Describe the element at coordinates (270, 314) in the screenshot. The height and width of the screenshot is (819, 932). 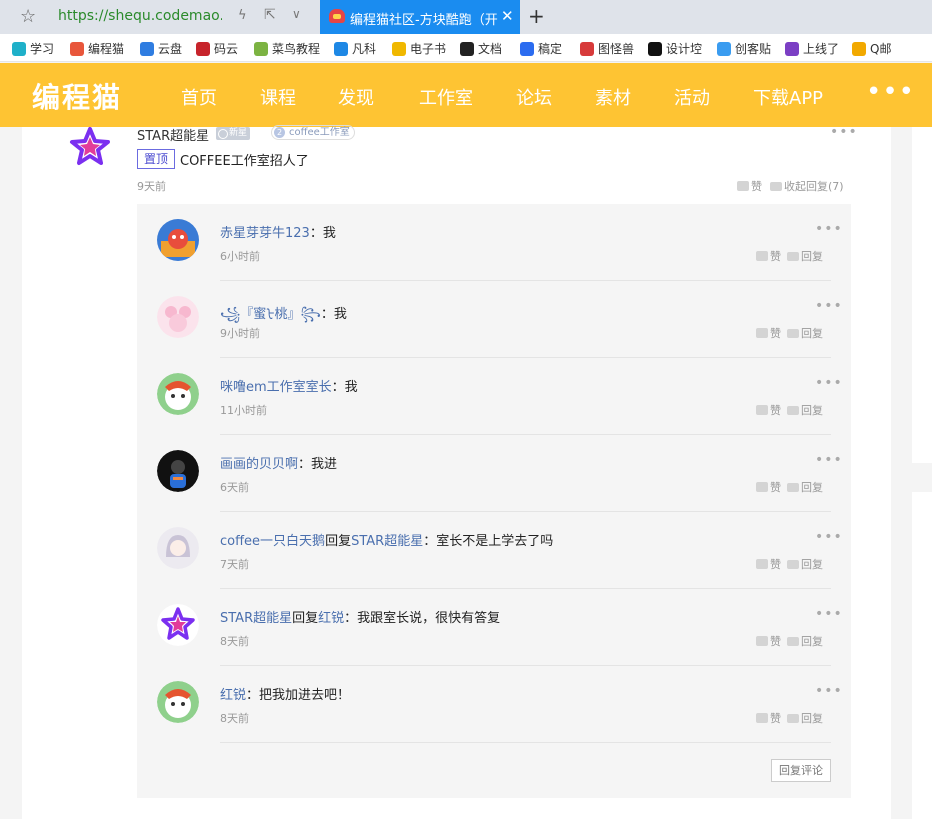
I see `reply-username: ꧁『蜜ᡶ桃』꧂` at that location.